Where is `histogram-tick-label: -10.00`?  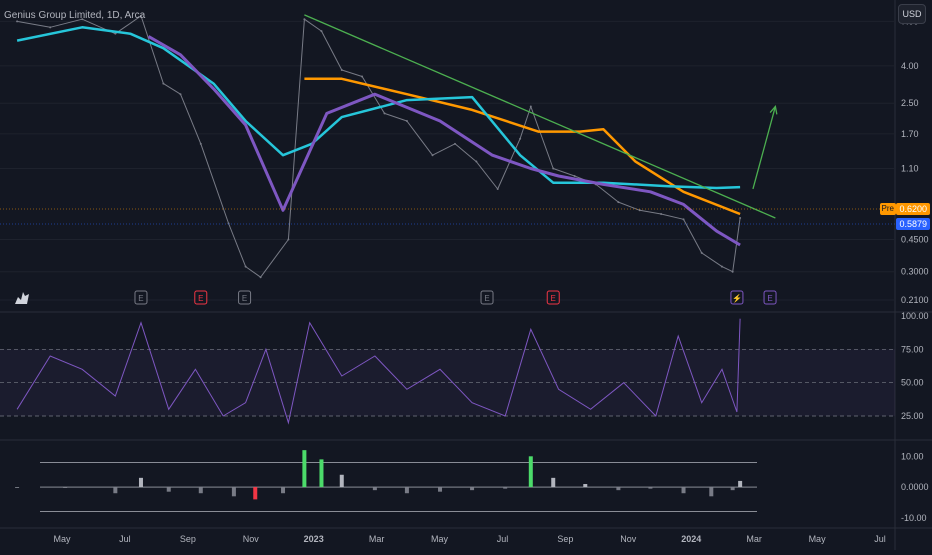 histogram-tick-label: -10.00 is located at coordinates (914, 518).